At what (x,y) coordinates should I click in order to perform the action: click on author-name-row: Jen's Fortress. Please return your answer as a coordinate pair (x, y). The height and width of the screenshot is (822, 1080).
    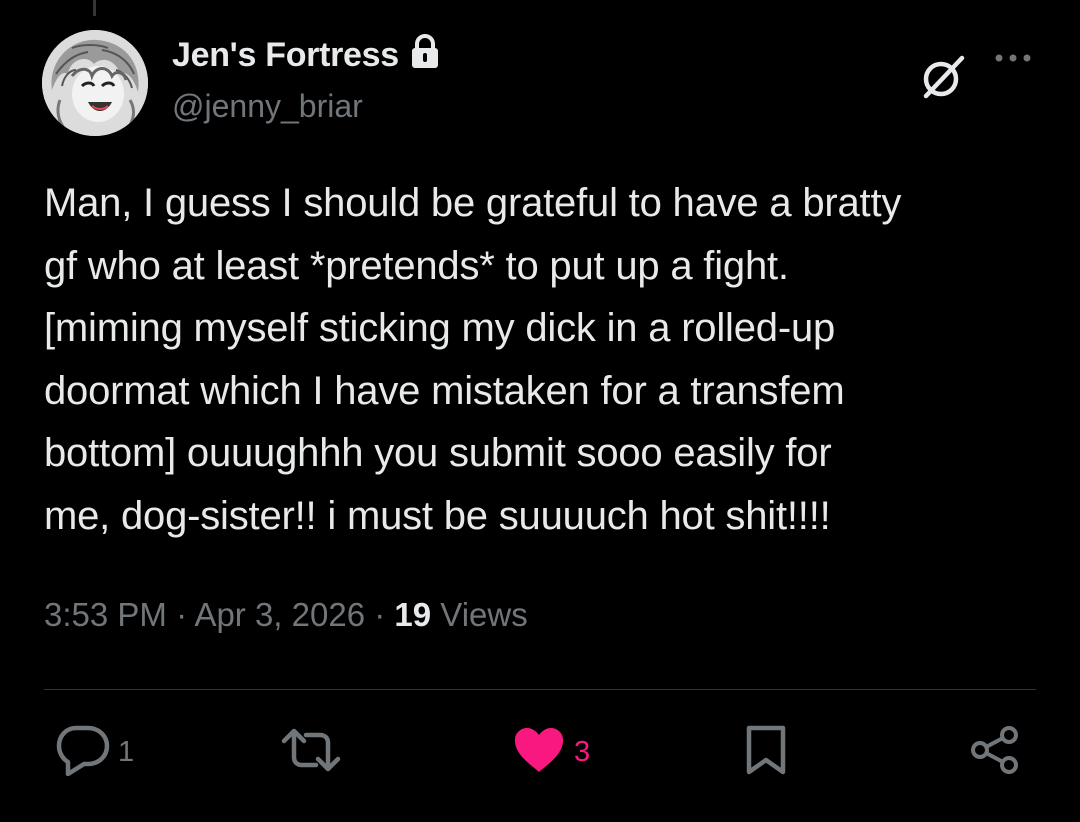
    Looking at the image, I should click on (306, 54).